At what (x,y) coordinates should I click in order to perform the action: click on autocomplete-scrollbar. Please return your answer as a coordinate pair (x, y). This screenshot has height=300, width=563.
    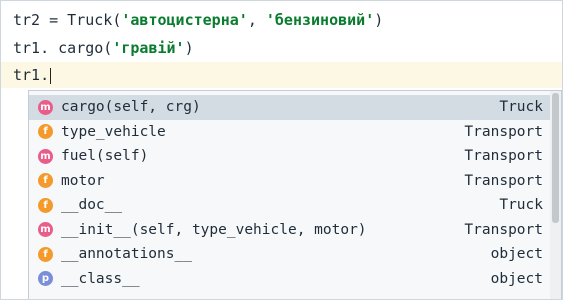
    Looking at the image, I should click on (555, 195).